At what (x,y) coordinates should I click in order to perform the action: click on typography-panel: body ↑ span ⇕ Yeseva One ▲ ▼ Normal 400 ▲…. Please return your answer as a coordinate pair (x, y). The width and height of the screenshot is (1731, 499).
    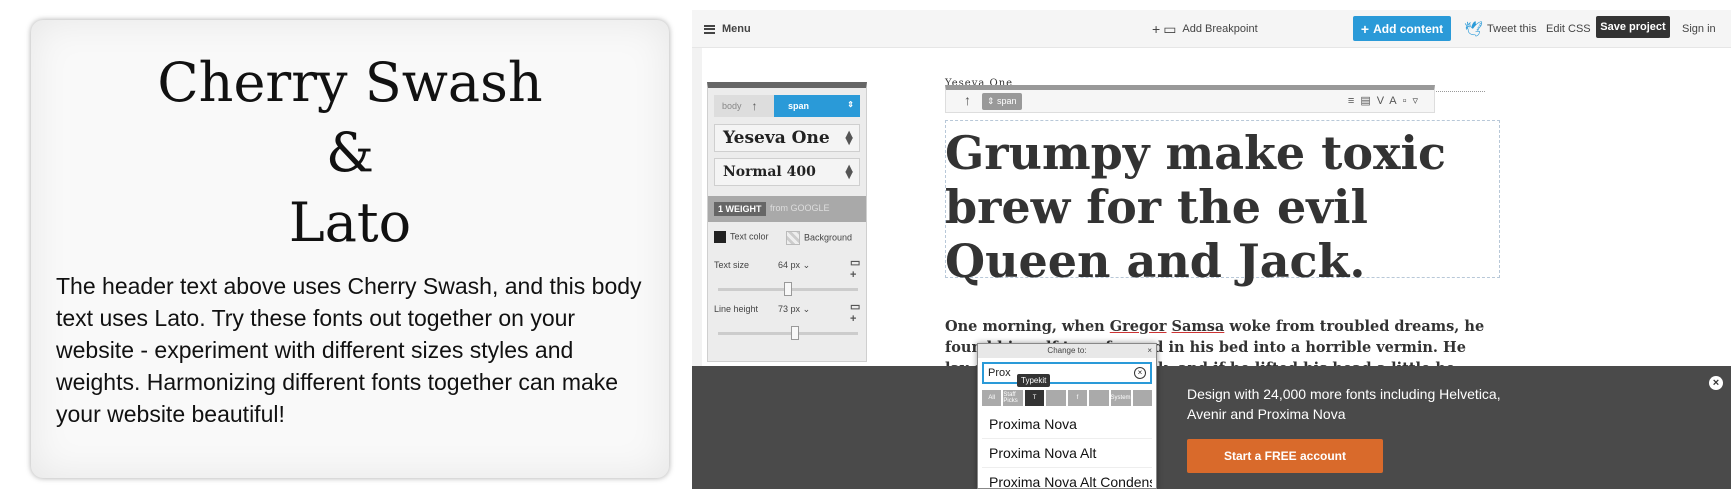
    Looking at the image, I should click on (787, 222).